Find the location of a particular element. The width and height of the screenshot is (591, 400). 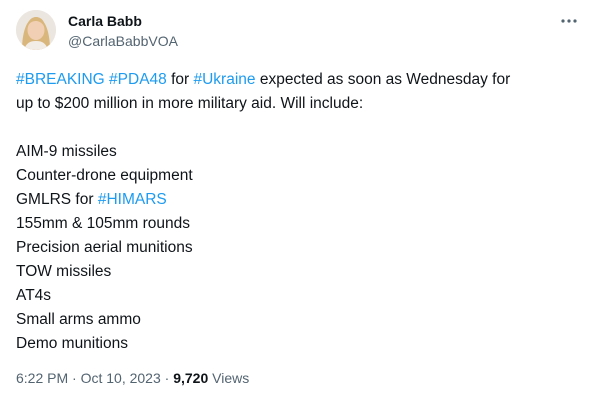

list-item: Small arms ammo is located at coordinates (78, 319).